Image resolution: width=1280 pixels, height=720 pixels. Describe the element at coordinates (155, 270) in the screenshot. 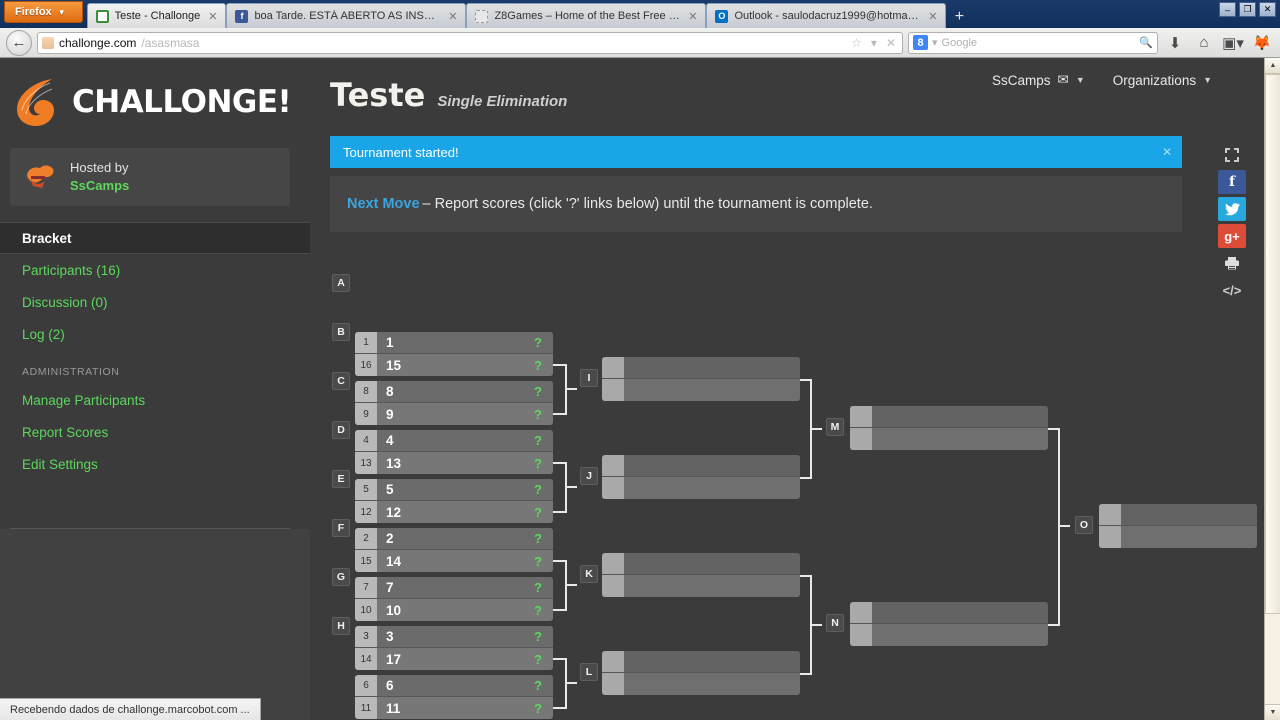

I see `sidebar-item-participants: Participants (16)` at that location.